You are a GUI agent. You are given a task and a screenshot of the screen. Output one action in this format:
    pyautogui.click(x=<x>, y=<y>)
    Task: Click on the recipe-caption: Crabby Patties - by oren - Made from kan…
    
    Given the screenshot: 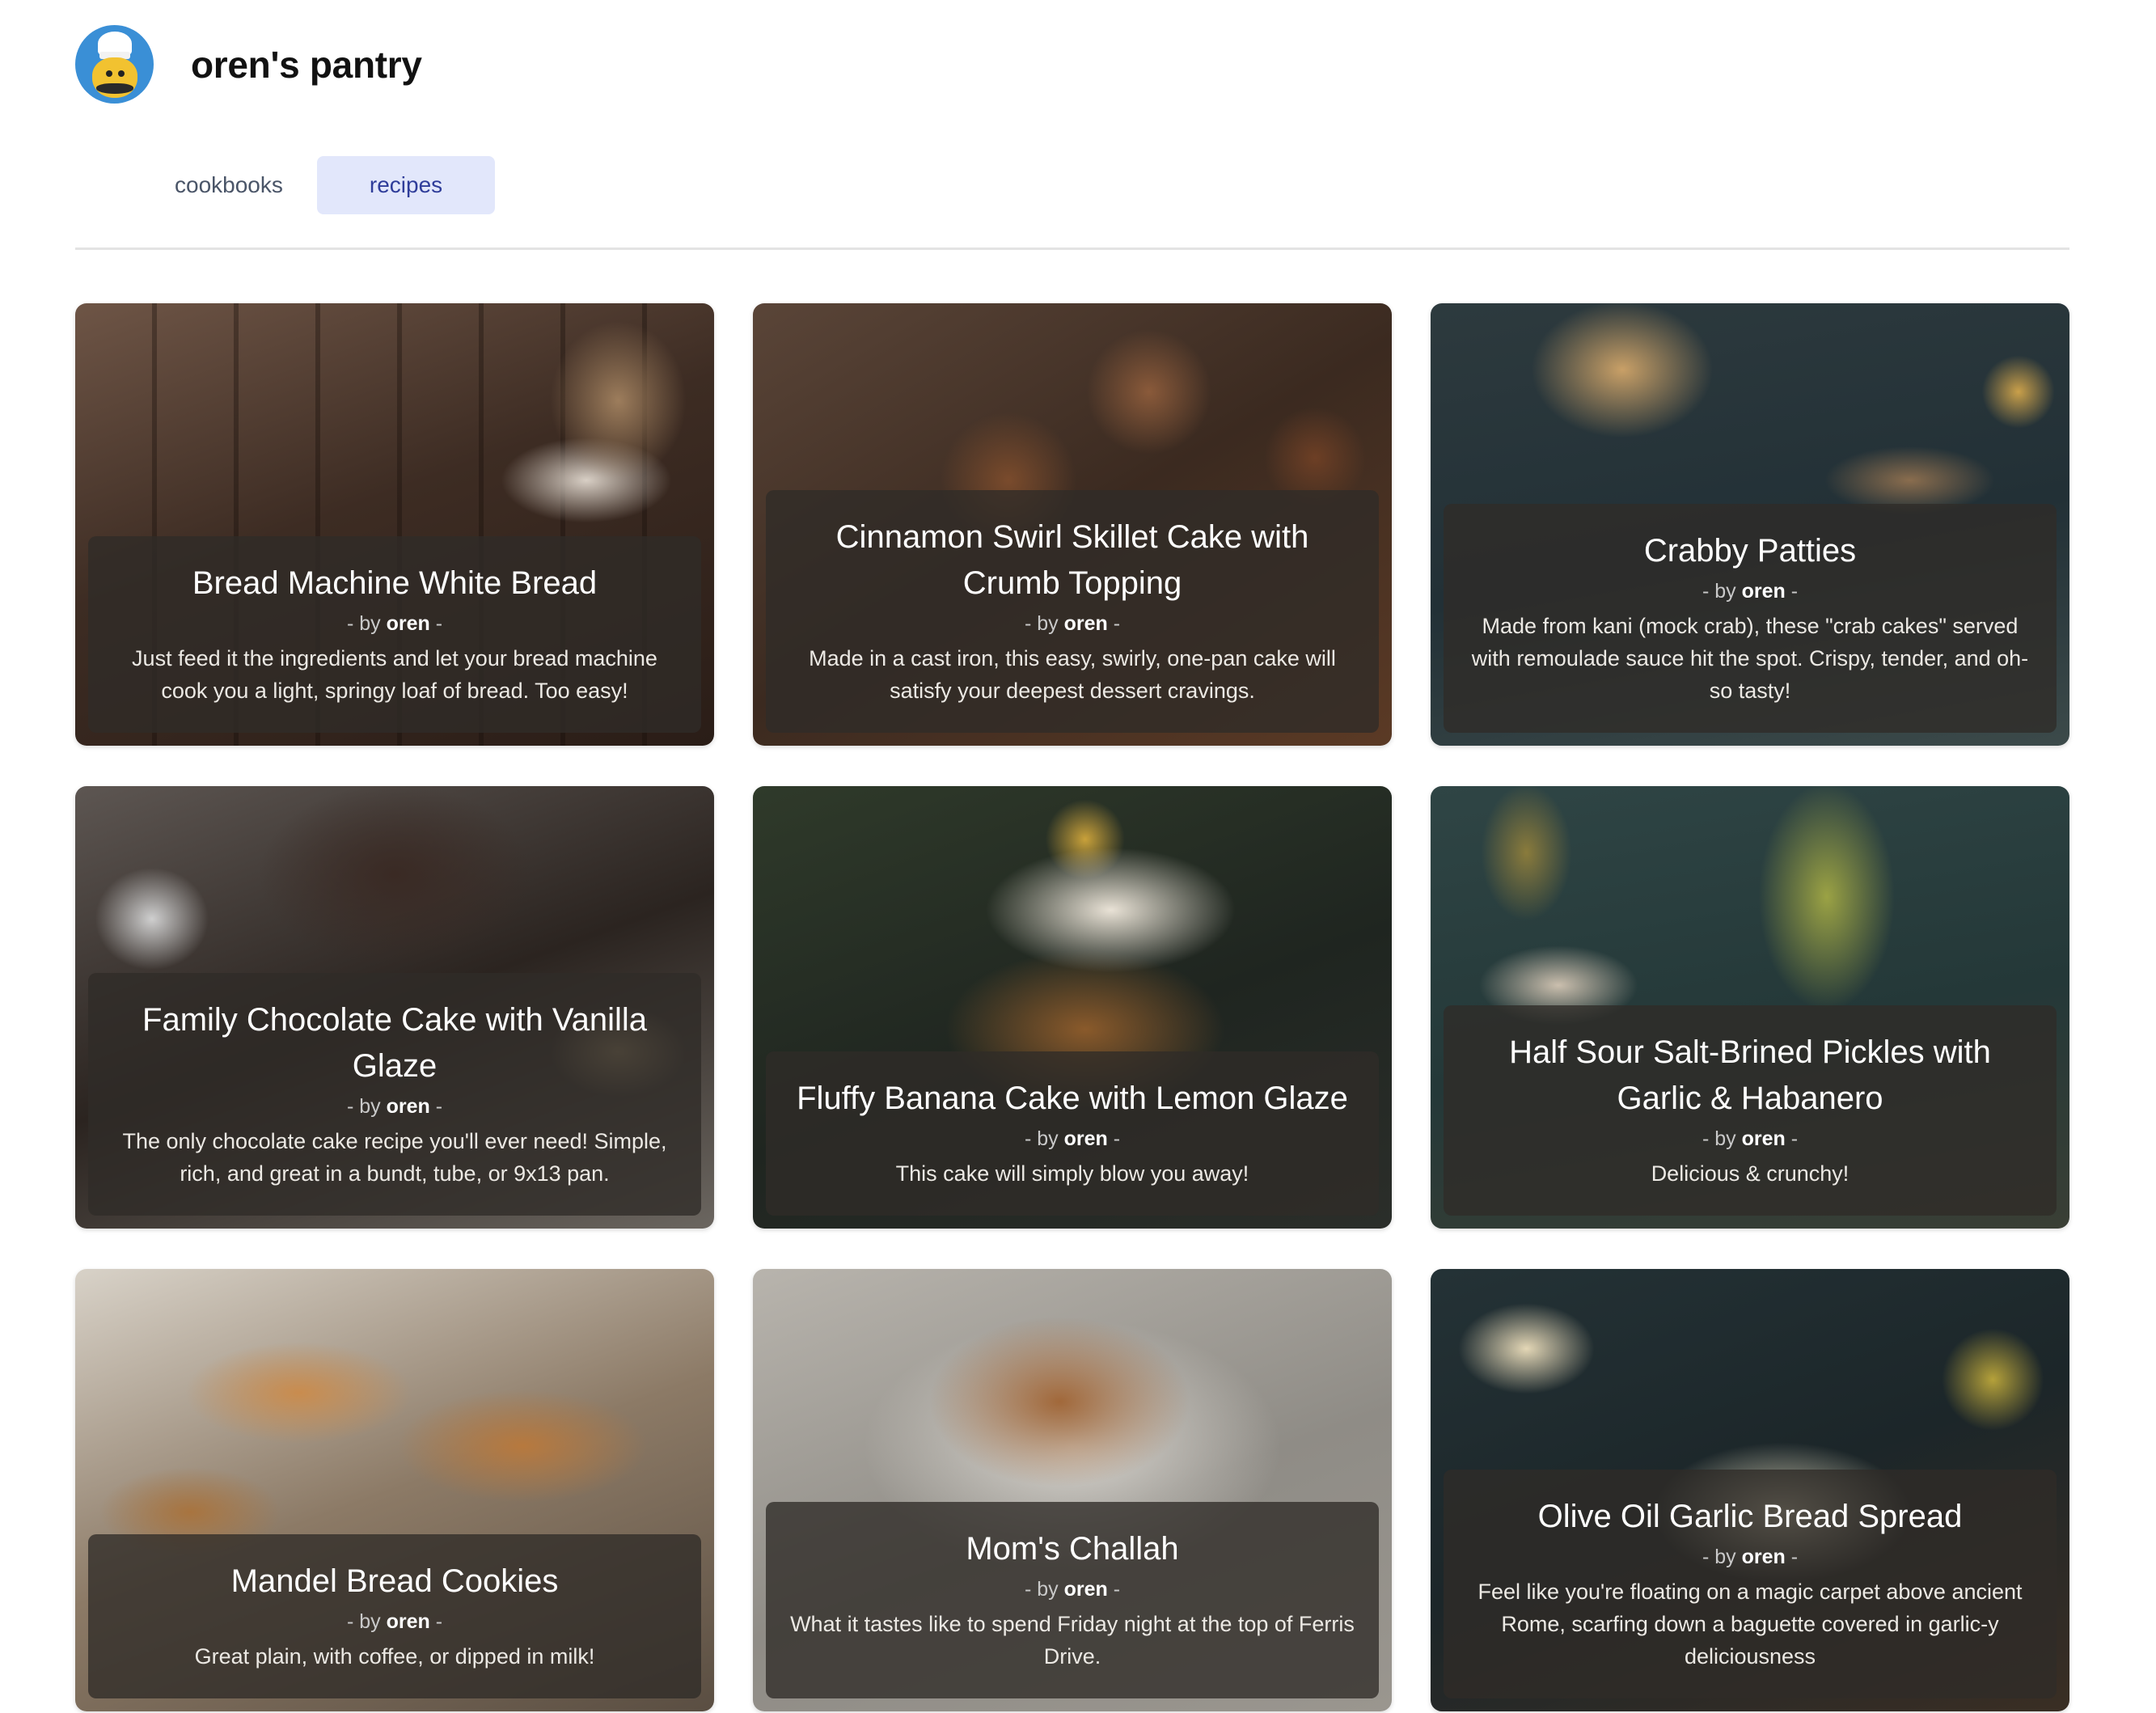 What is the action you would take?
    pyautogui.click(x=1750, y=618)
    